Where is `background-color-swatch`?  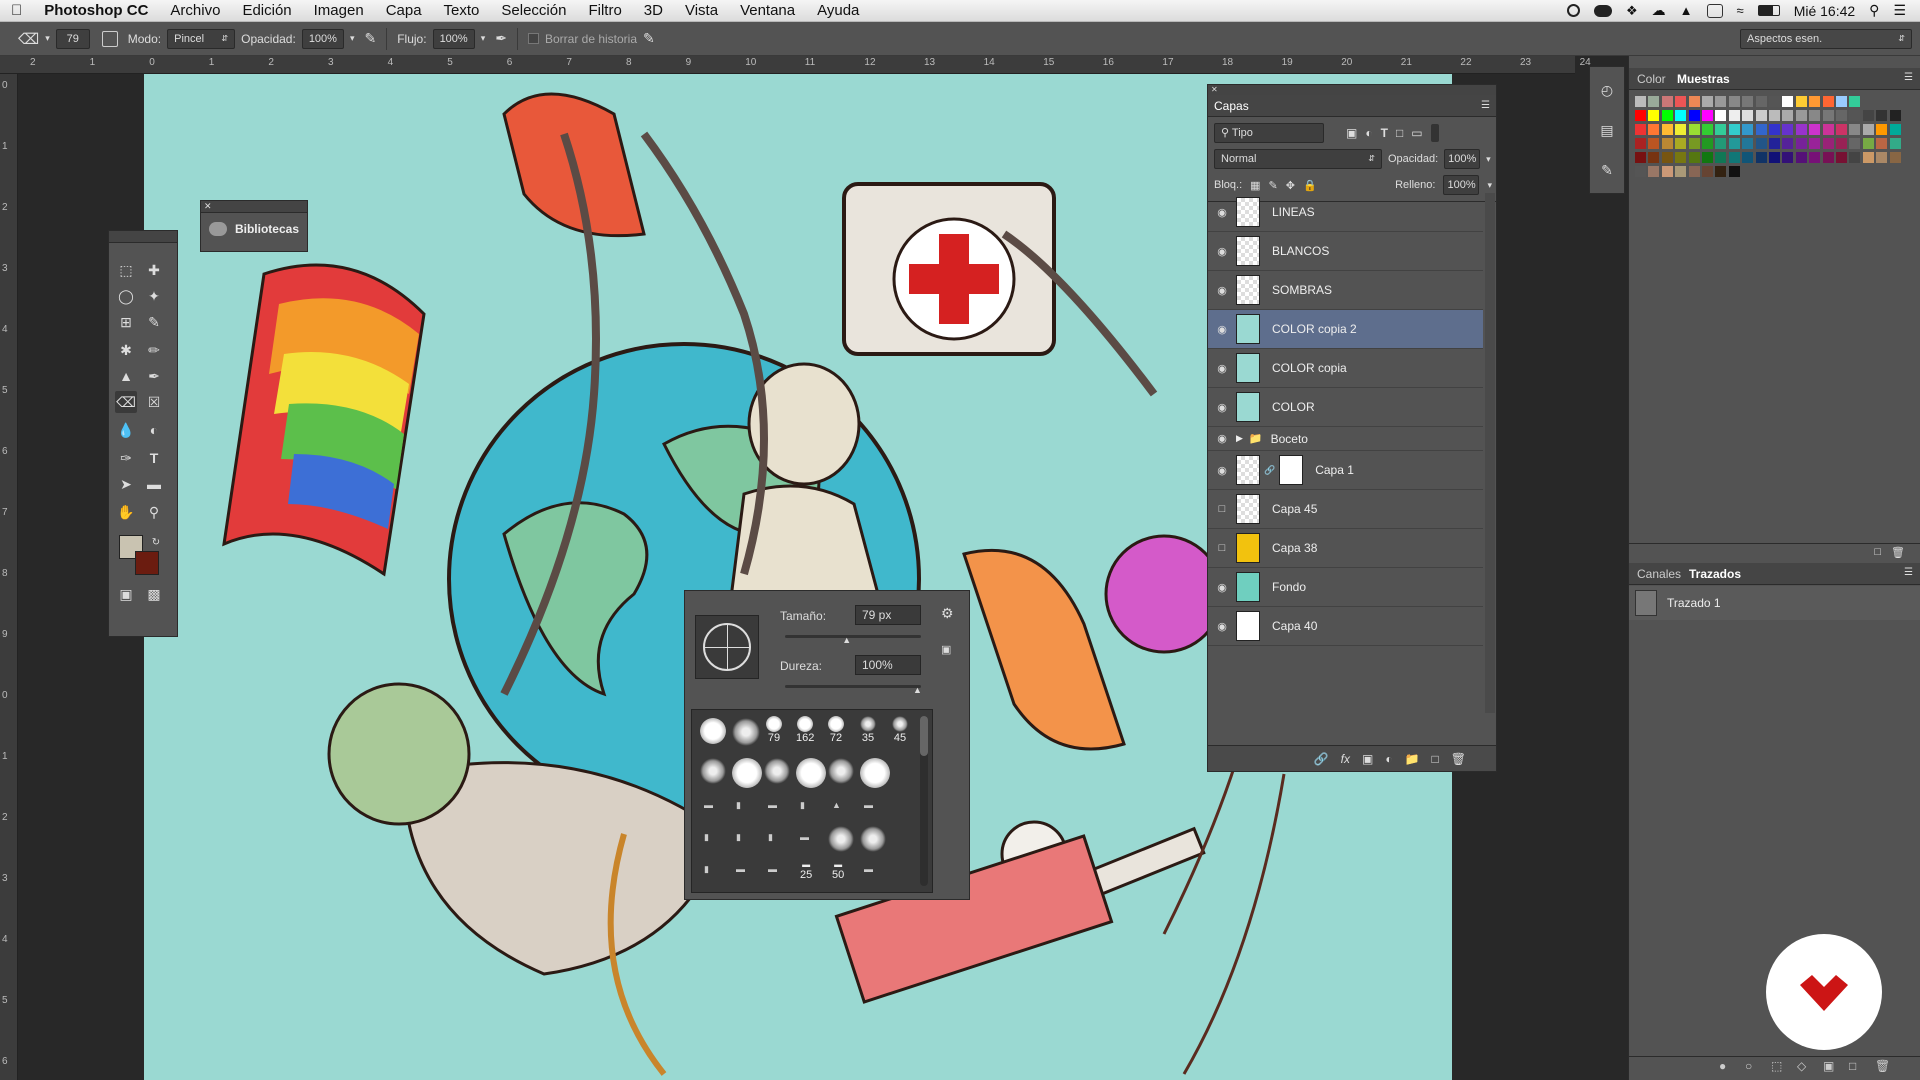
background-color-swatch is located at coordinates (147, 563).